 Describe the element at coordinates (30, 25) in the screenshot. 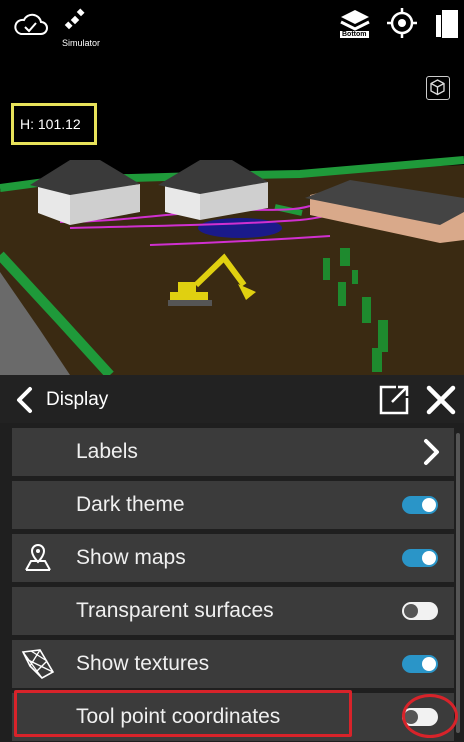

I see `cloud-check-icon` at that location.